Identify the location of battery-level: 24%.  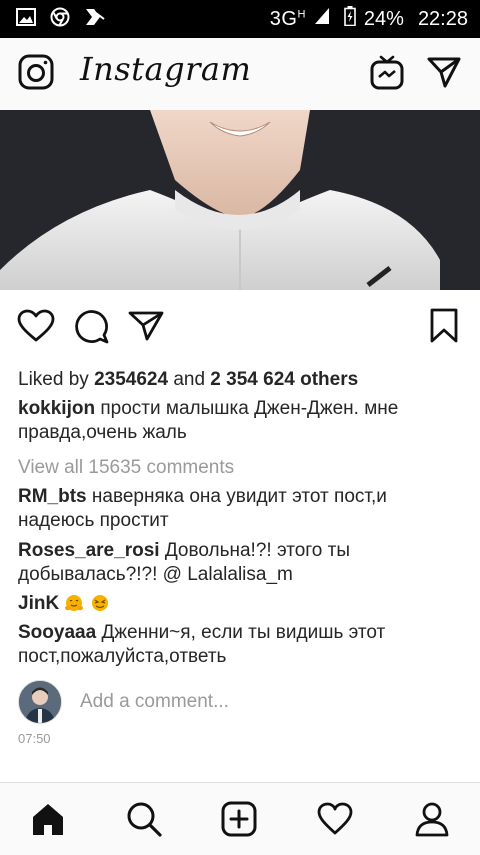
(383, 18).